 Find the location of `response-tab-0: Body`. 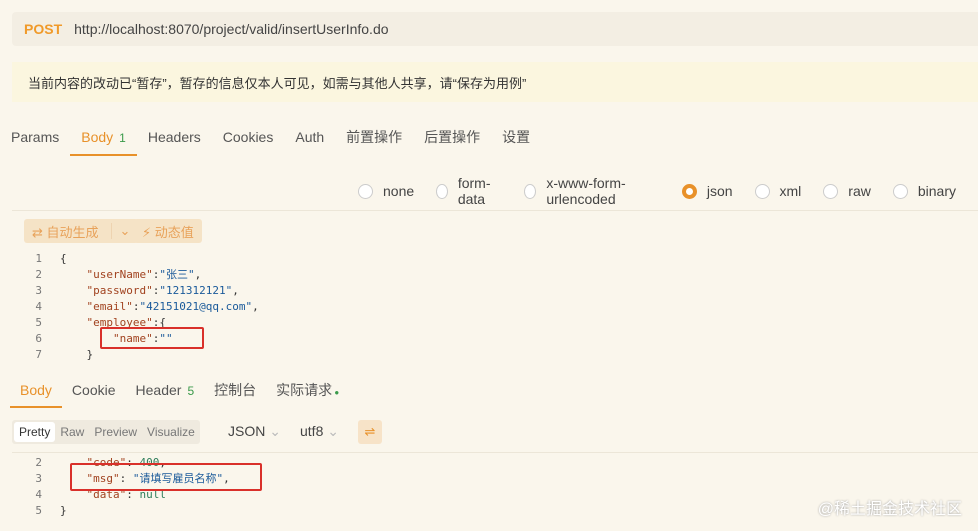

response-tab-0: Body is located at coordinates (36, 392).